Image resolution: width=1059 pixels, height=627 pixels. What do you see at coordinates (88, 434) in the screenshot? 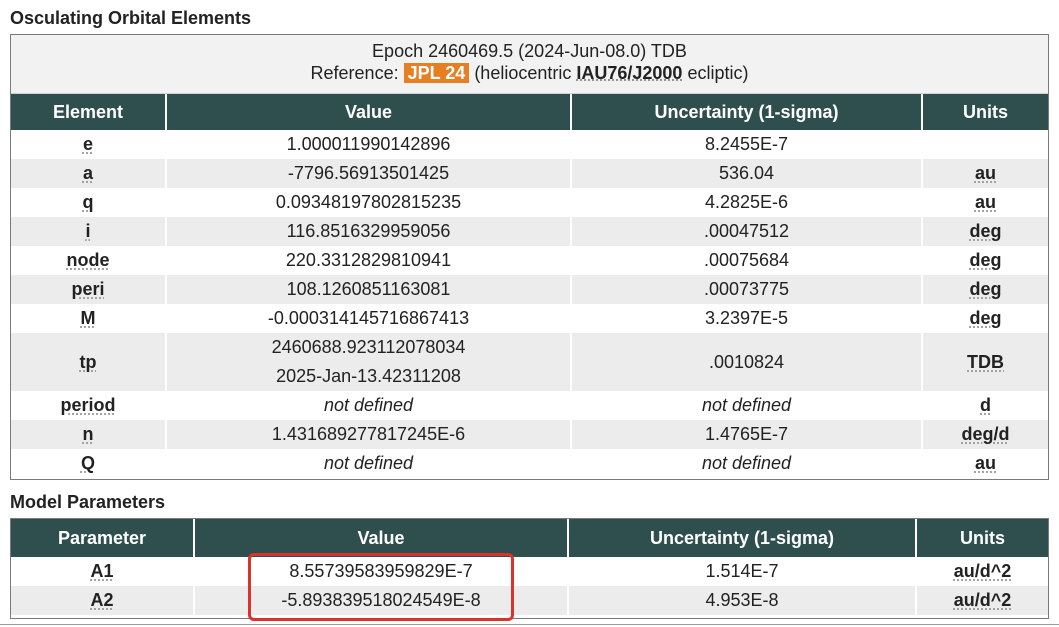
I see `element-label: n` at bounding box center [88, 434].